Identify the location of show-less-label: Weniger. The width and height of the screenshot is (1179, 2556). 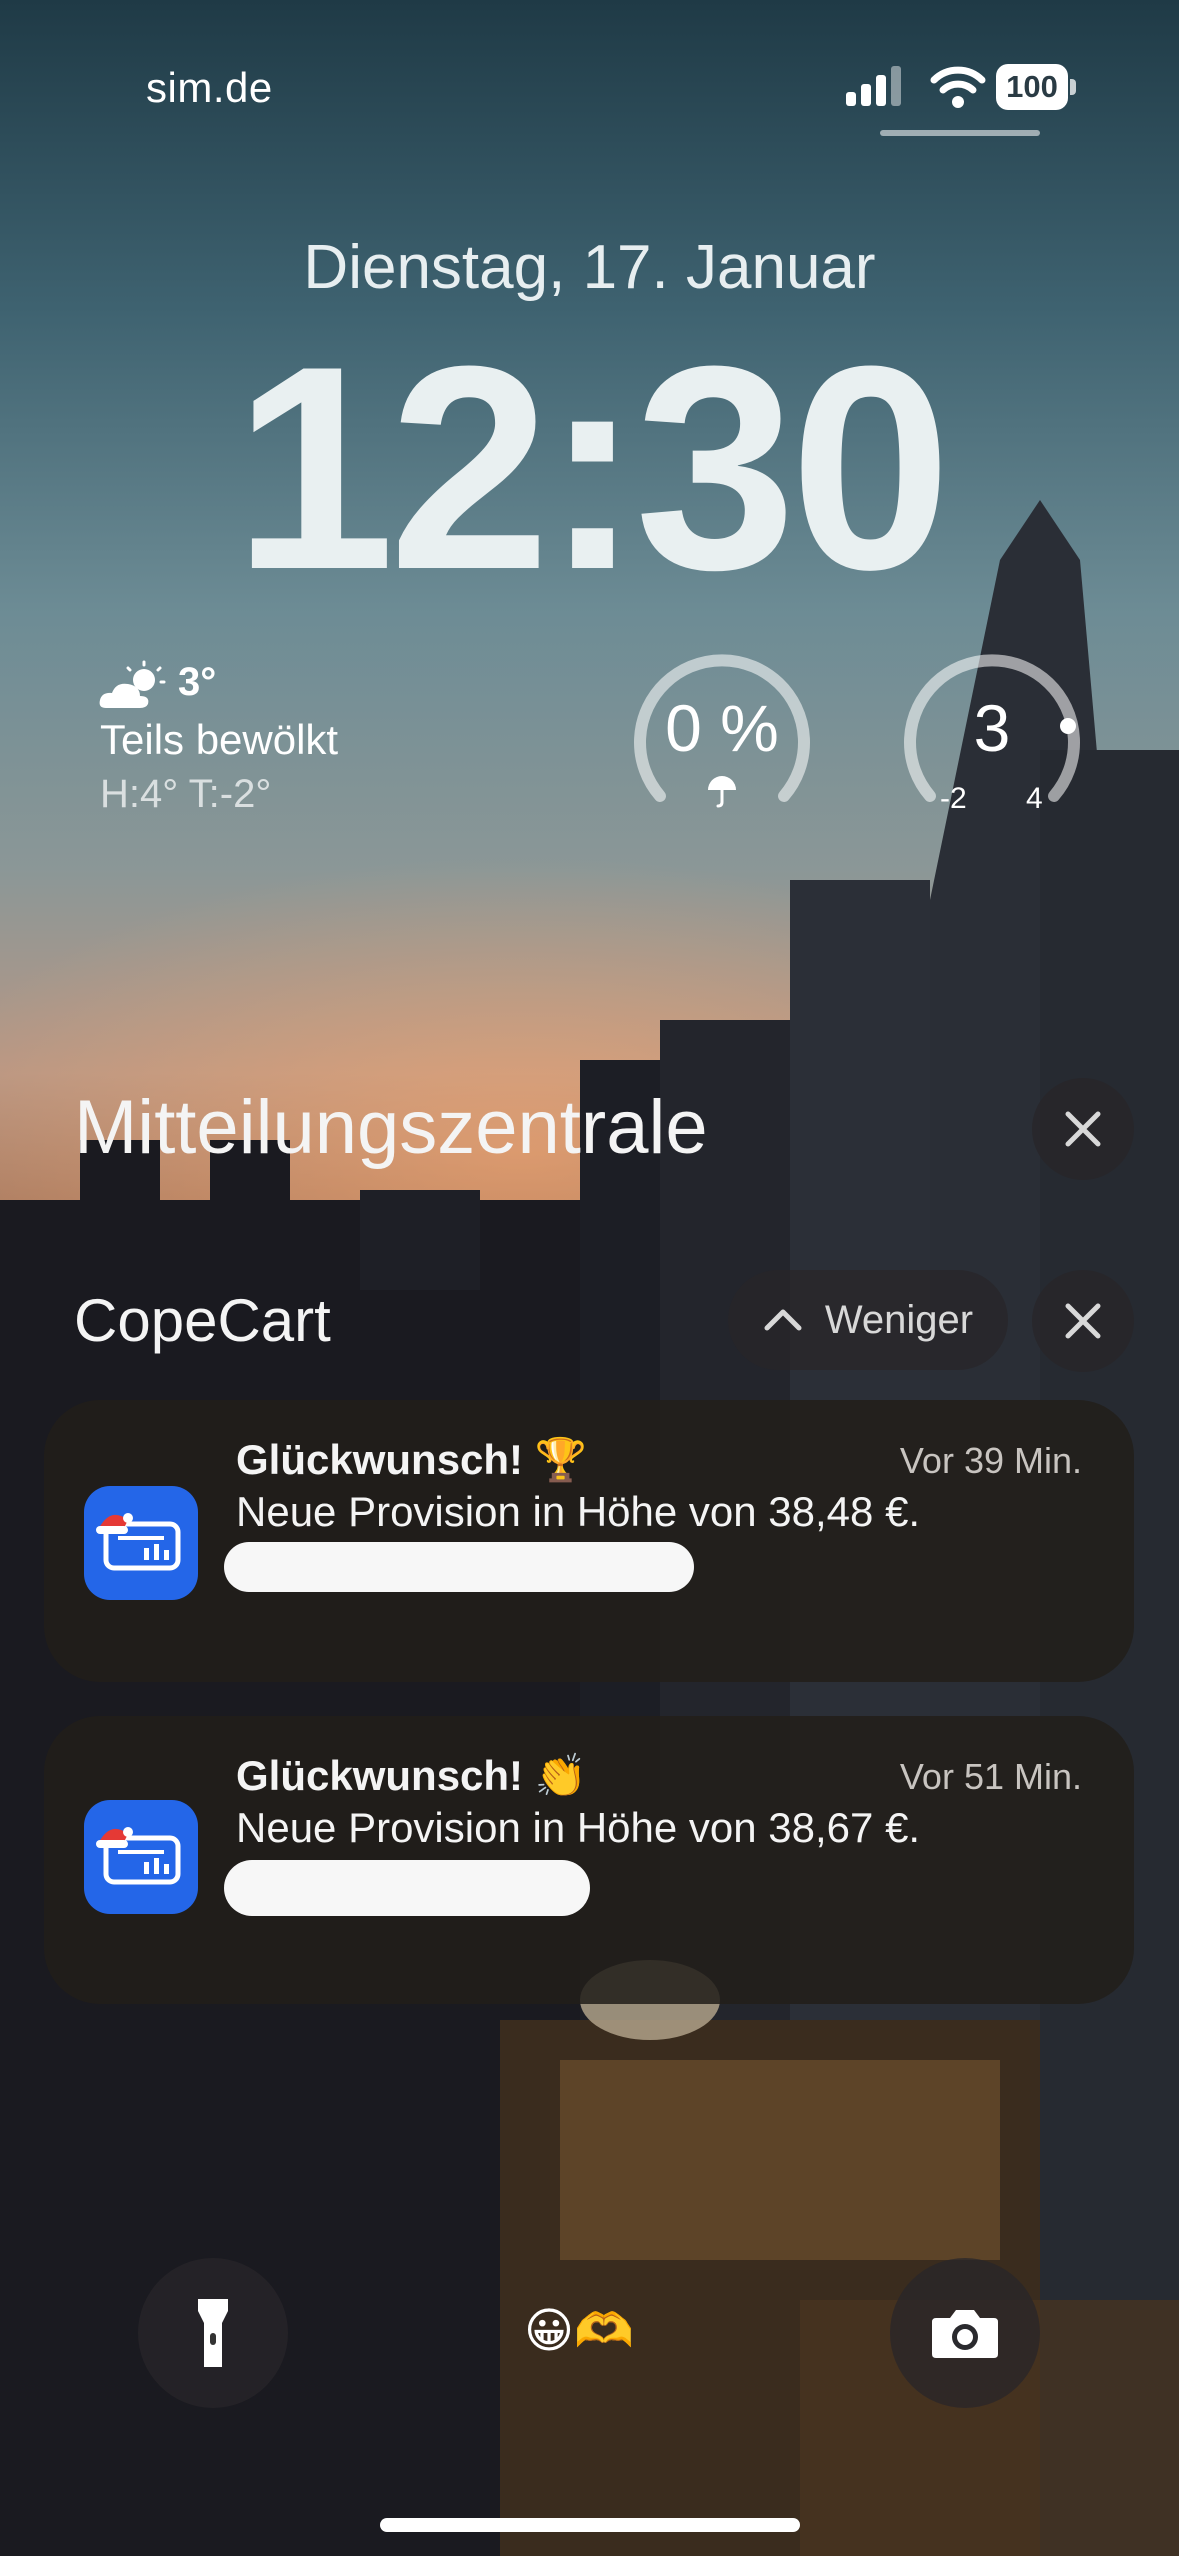
(899, 1319).